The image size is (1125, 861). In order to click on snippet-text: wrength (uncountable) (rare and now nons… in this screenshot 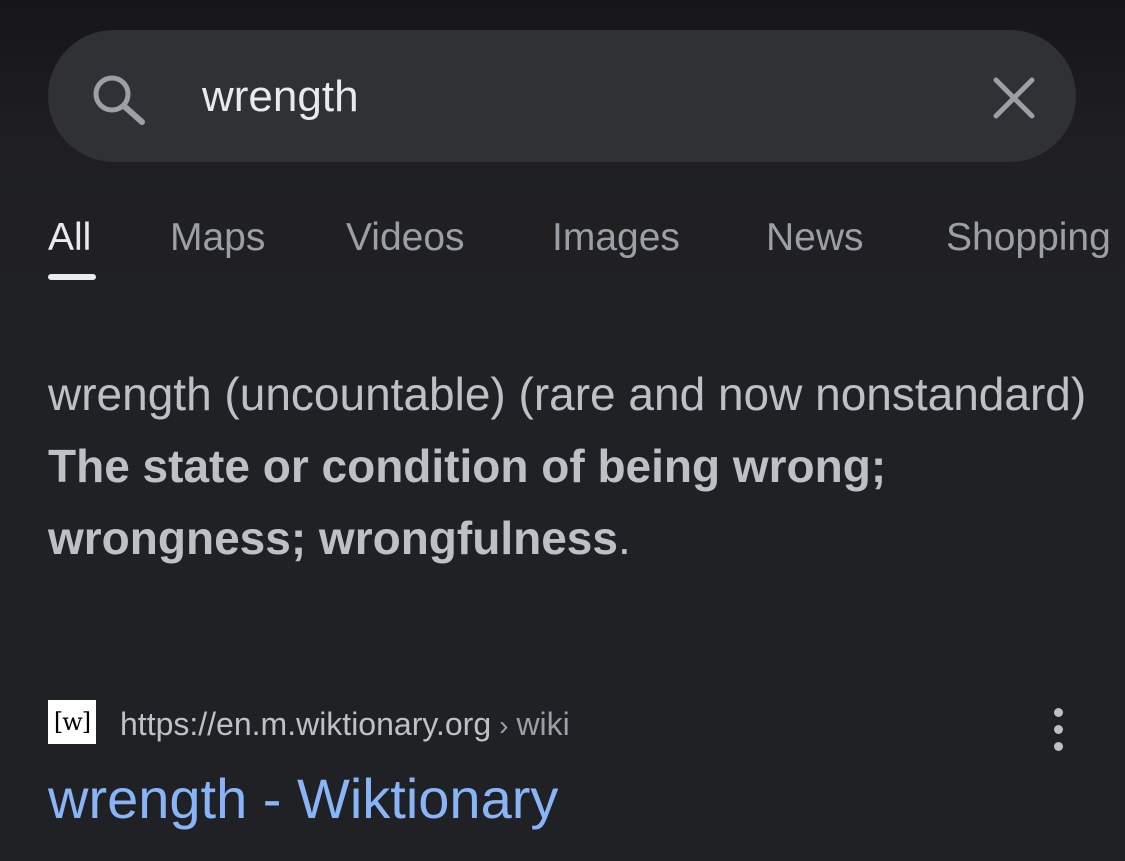, I will do `click(567, 394)`.